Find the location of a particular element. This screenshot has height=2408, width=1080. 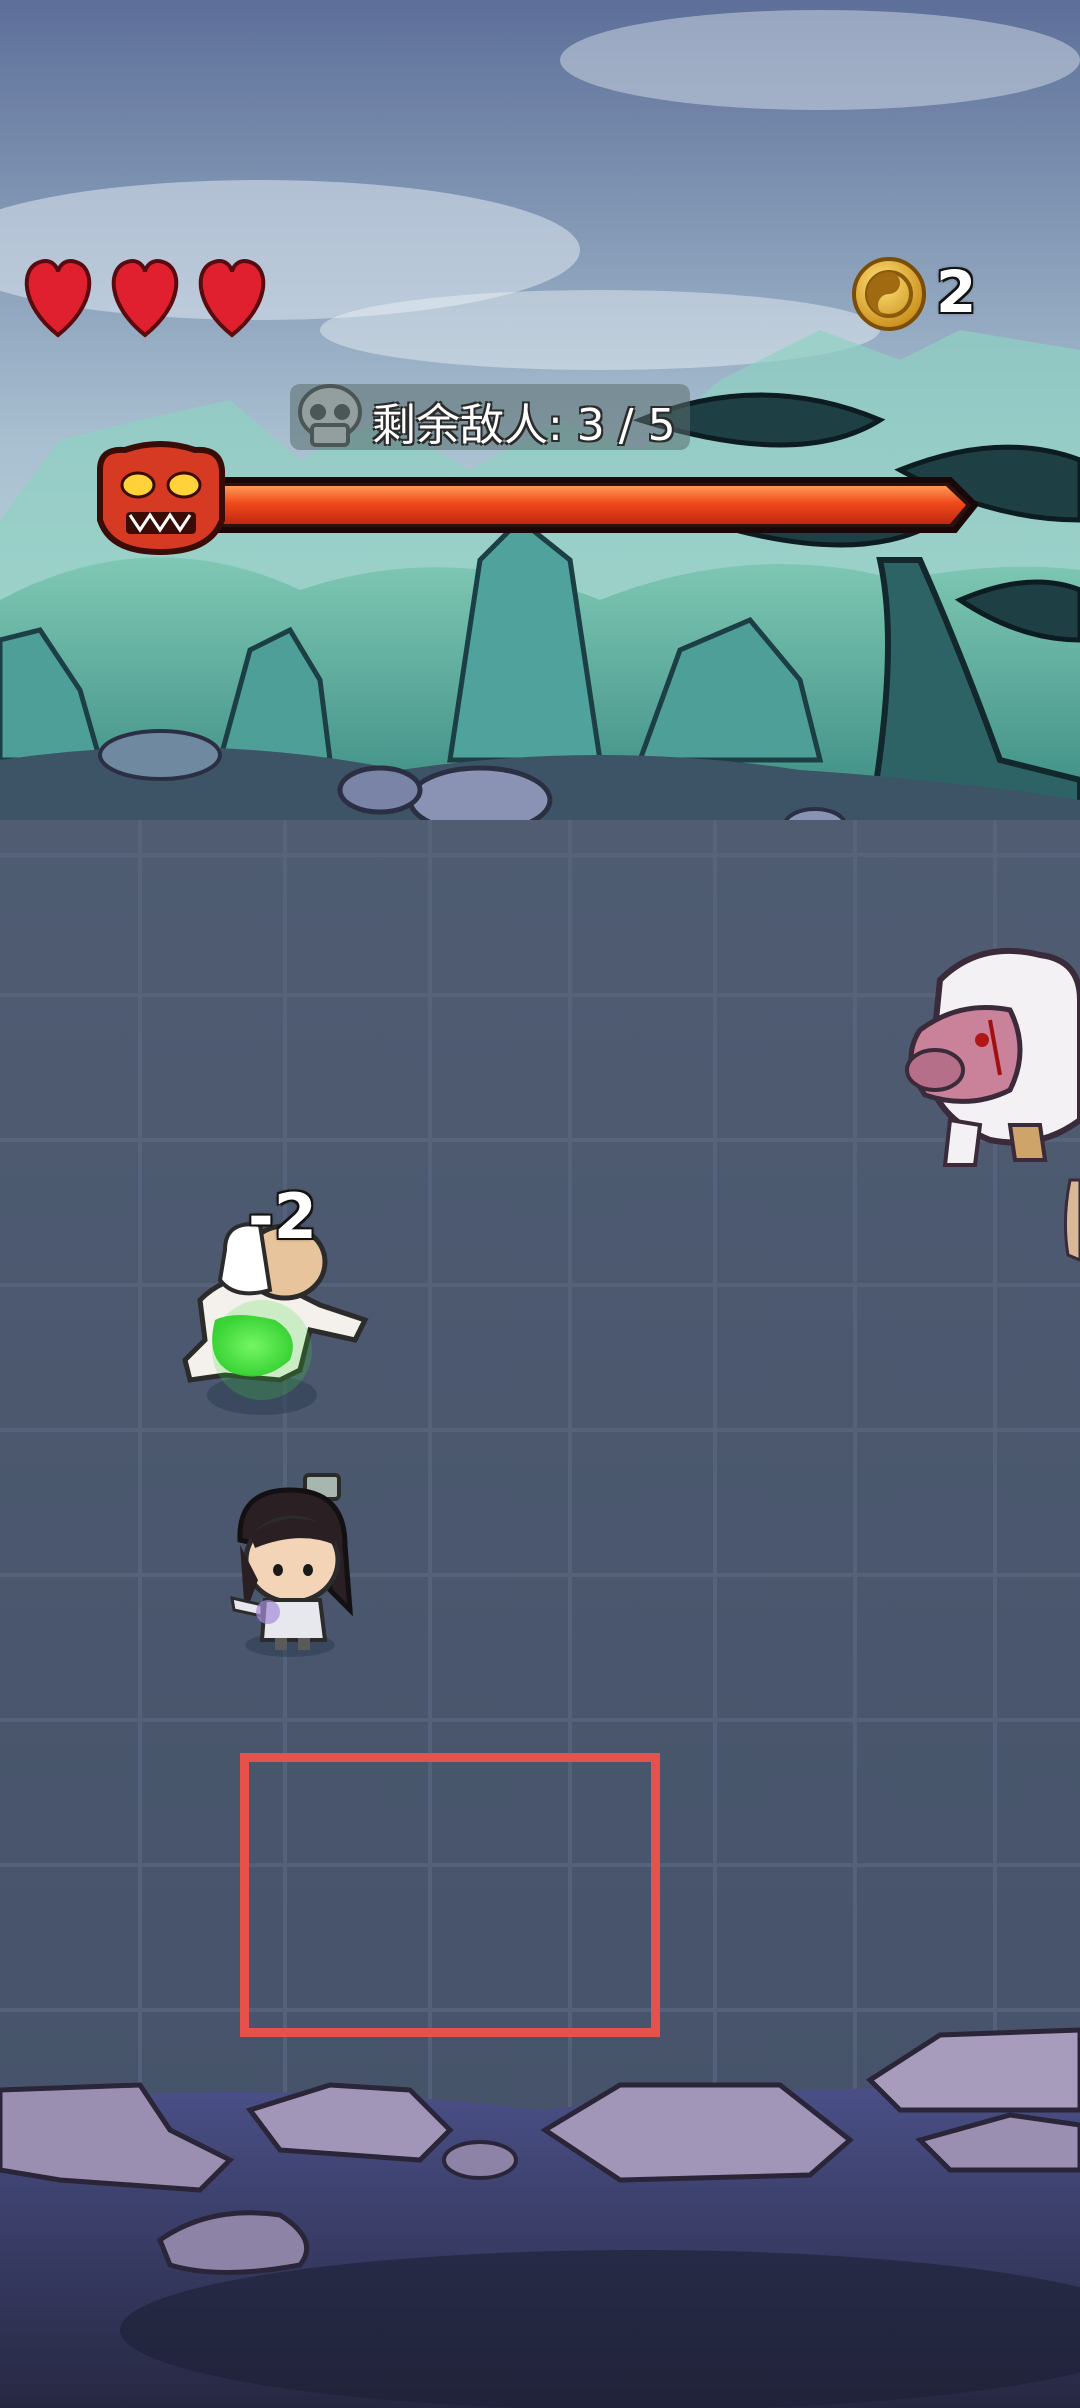

enemies-remaining-label: 剩余敌人: 3 / 5 is located at coordinates (524, 425).